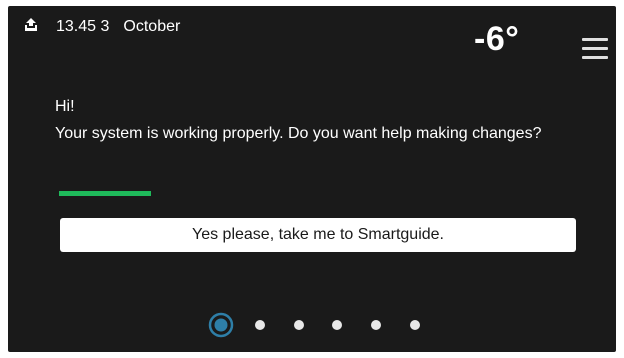 This screenshot has width=624, height=358. I want to click on menu-button, so click(596, 51).